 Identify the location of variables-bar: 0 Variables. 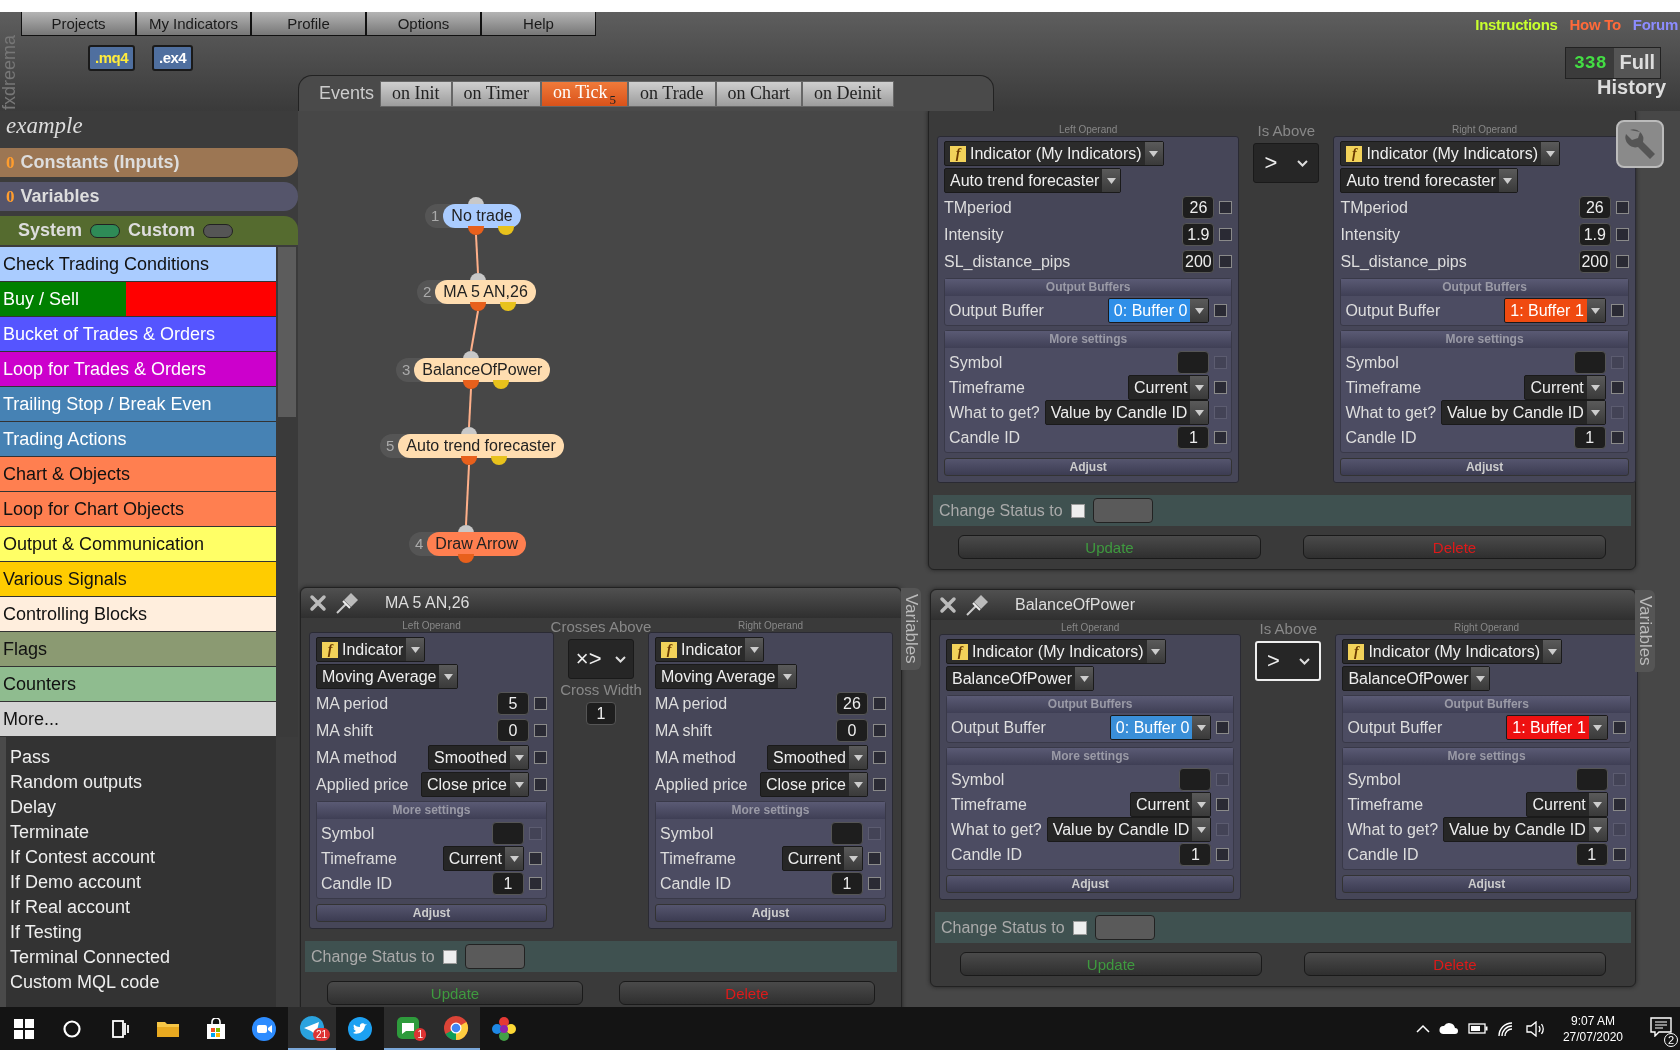
(149, 196).